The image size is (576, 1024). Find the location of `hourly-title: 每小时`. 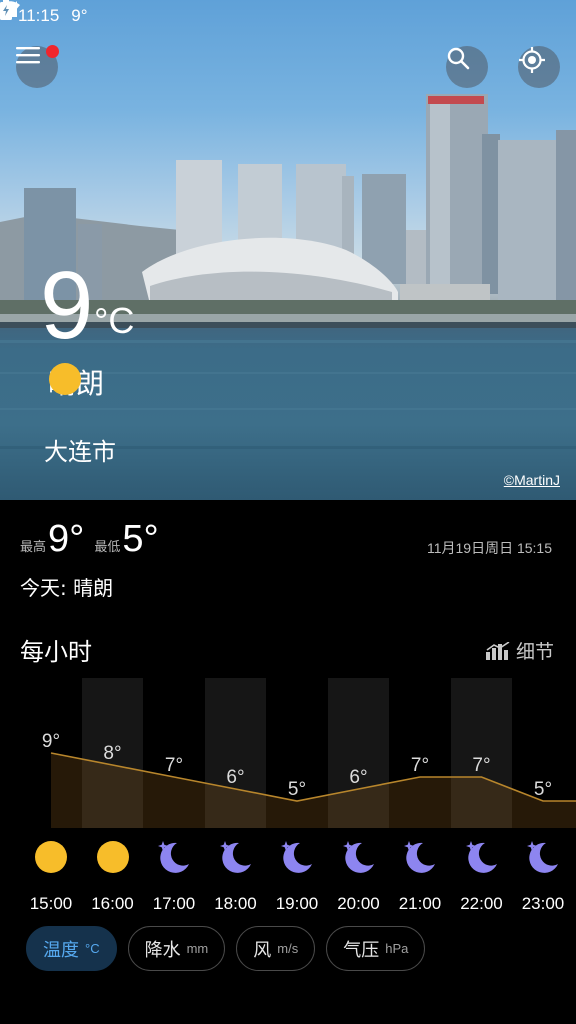

hourly-title: 每小时 is located at coordinates (56, 652).